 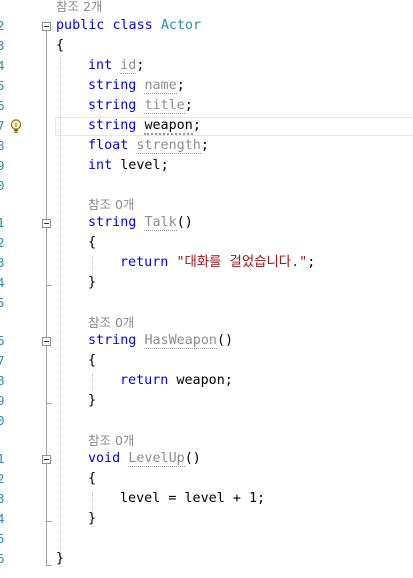 I want to click on field-name: name, so click(x=160, y=86).